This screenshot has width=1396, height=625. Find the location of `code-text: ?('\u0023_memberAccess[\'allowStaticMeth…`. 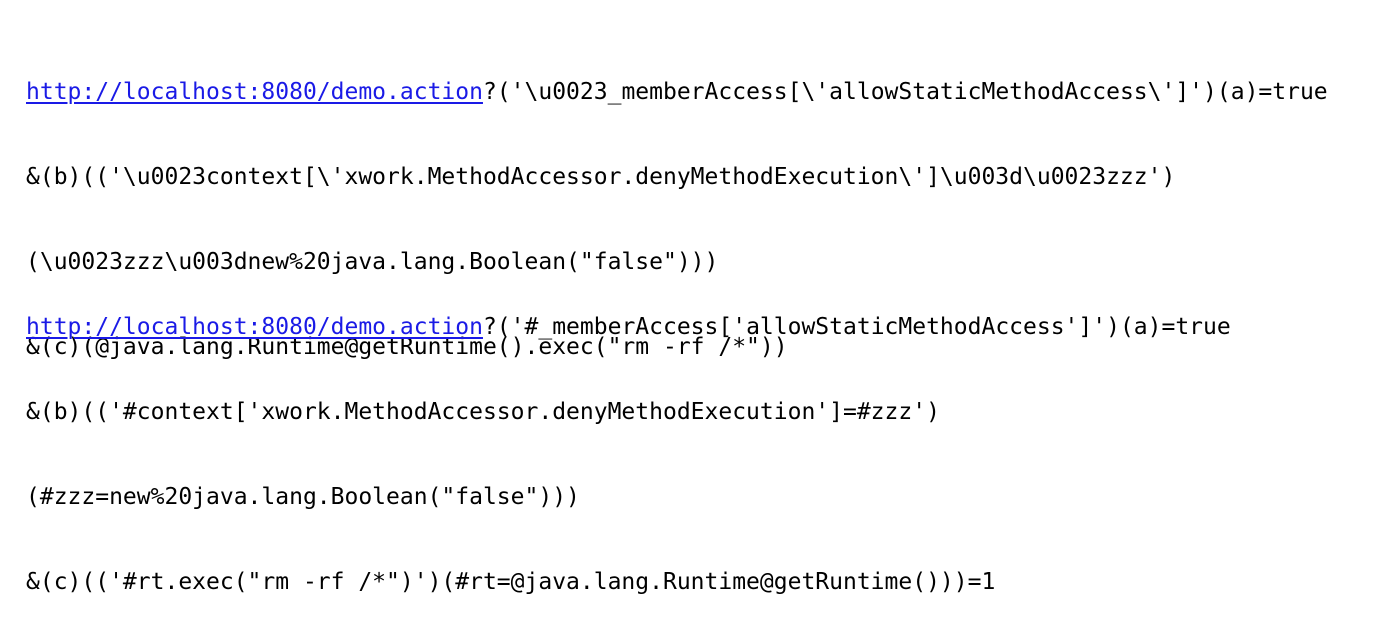

code-text: ?('\u0023_memberAccess[\'allowStaticMeth… is located at coordinates (905, 92).